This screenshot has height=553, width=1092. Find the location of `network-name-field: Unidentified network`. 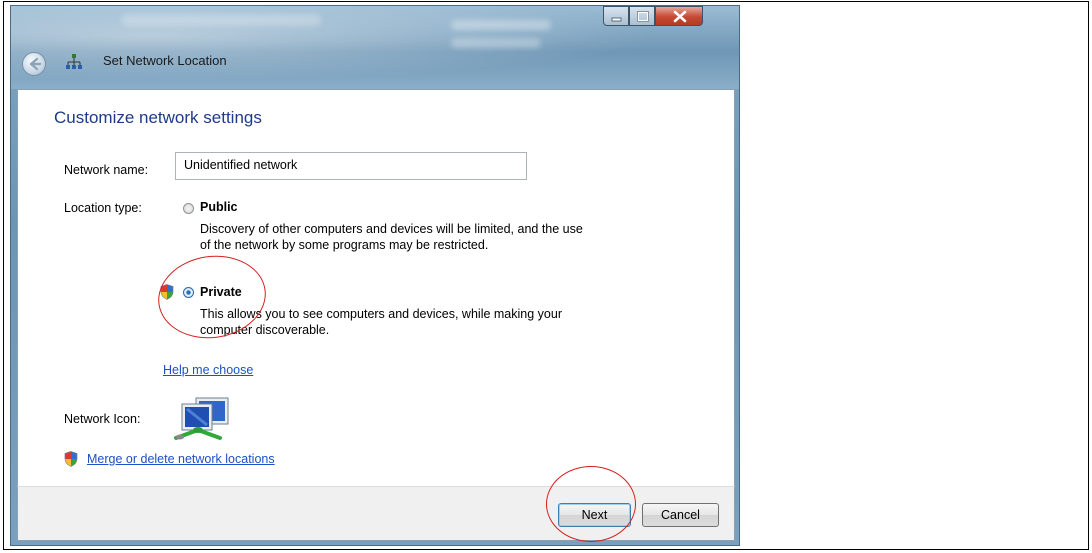

network-name-field: Unidentified network is located at coordinates (351, 166).